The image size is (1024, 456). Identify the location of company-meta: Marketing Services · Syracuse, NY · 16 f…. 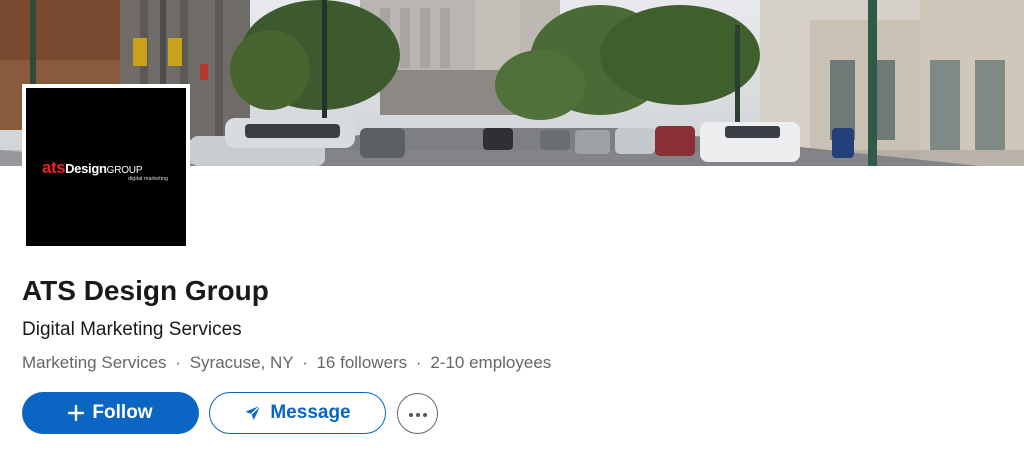
(286, 363).